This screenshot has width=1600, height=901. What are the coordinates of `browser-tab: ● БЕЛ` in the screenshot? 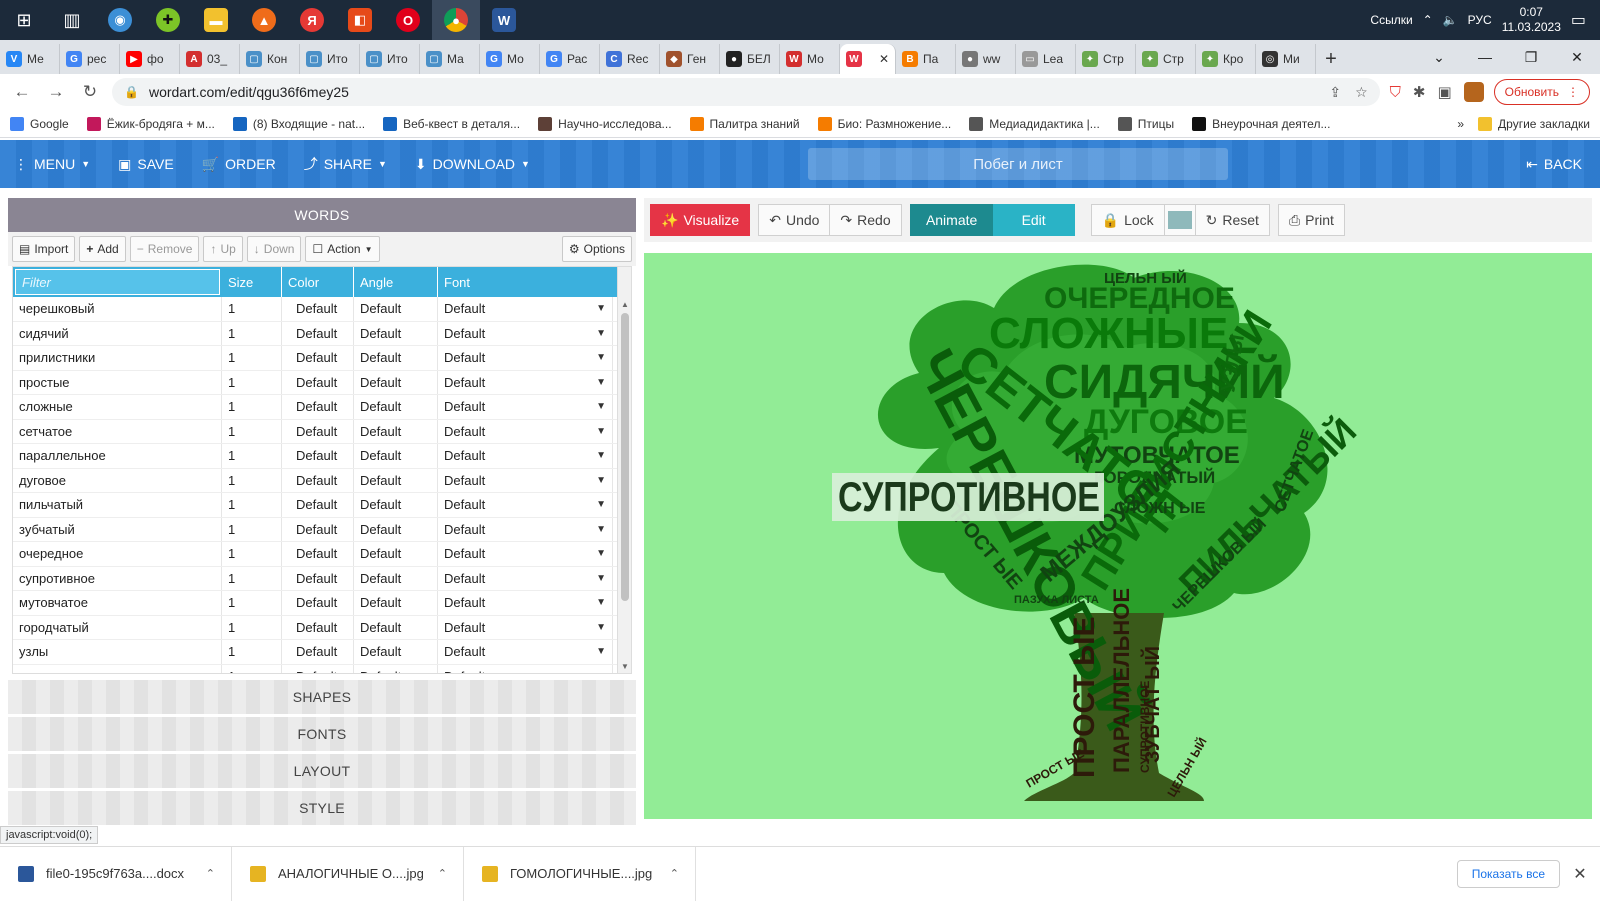 It's located at (750, 59).